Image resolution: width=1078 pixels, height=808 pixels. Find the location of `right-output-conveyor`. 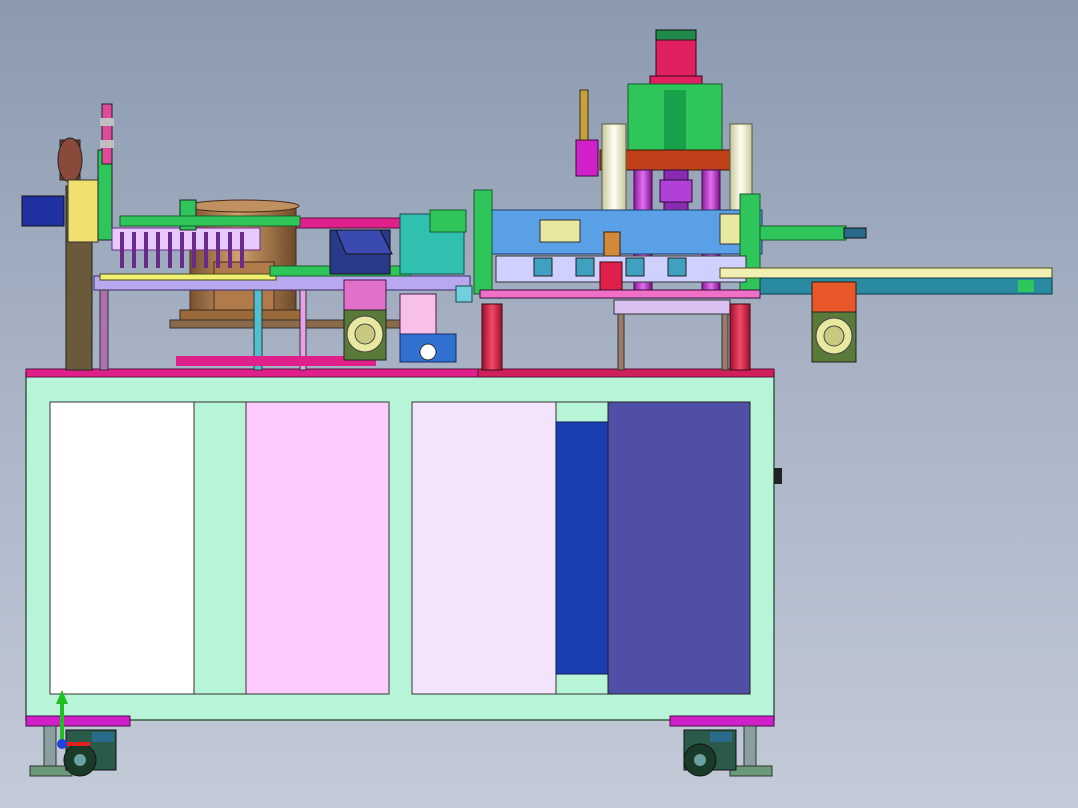

right-output-conveyor is located at coordinates (886, 294).